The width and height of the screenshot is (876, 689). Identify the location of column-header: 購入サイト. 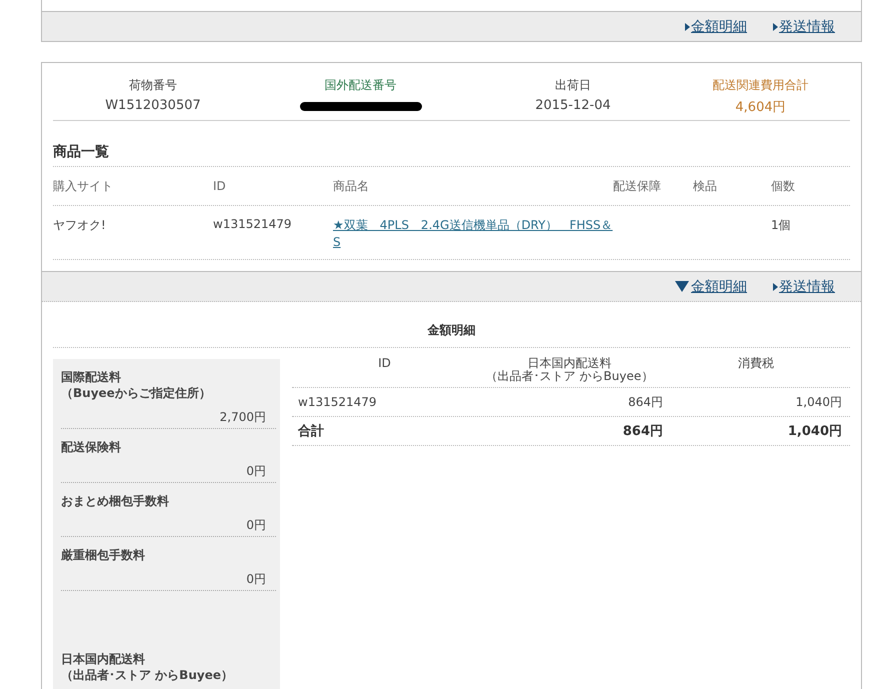
(83, 186).